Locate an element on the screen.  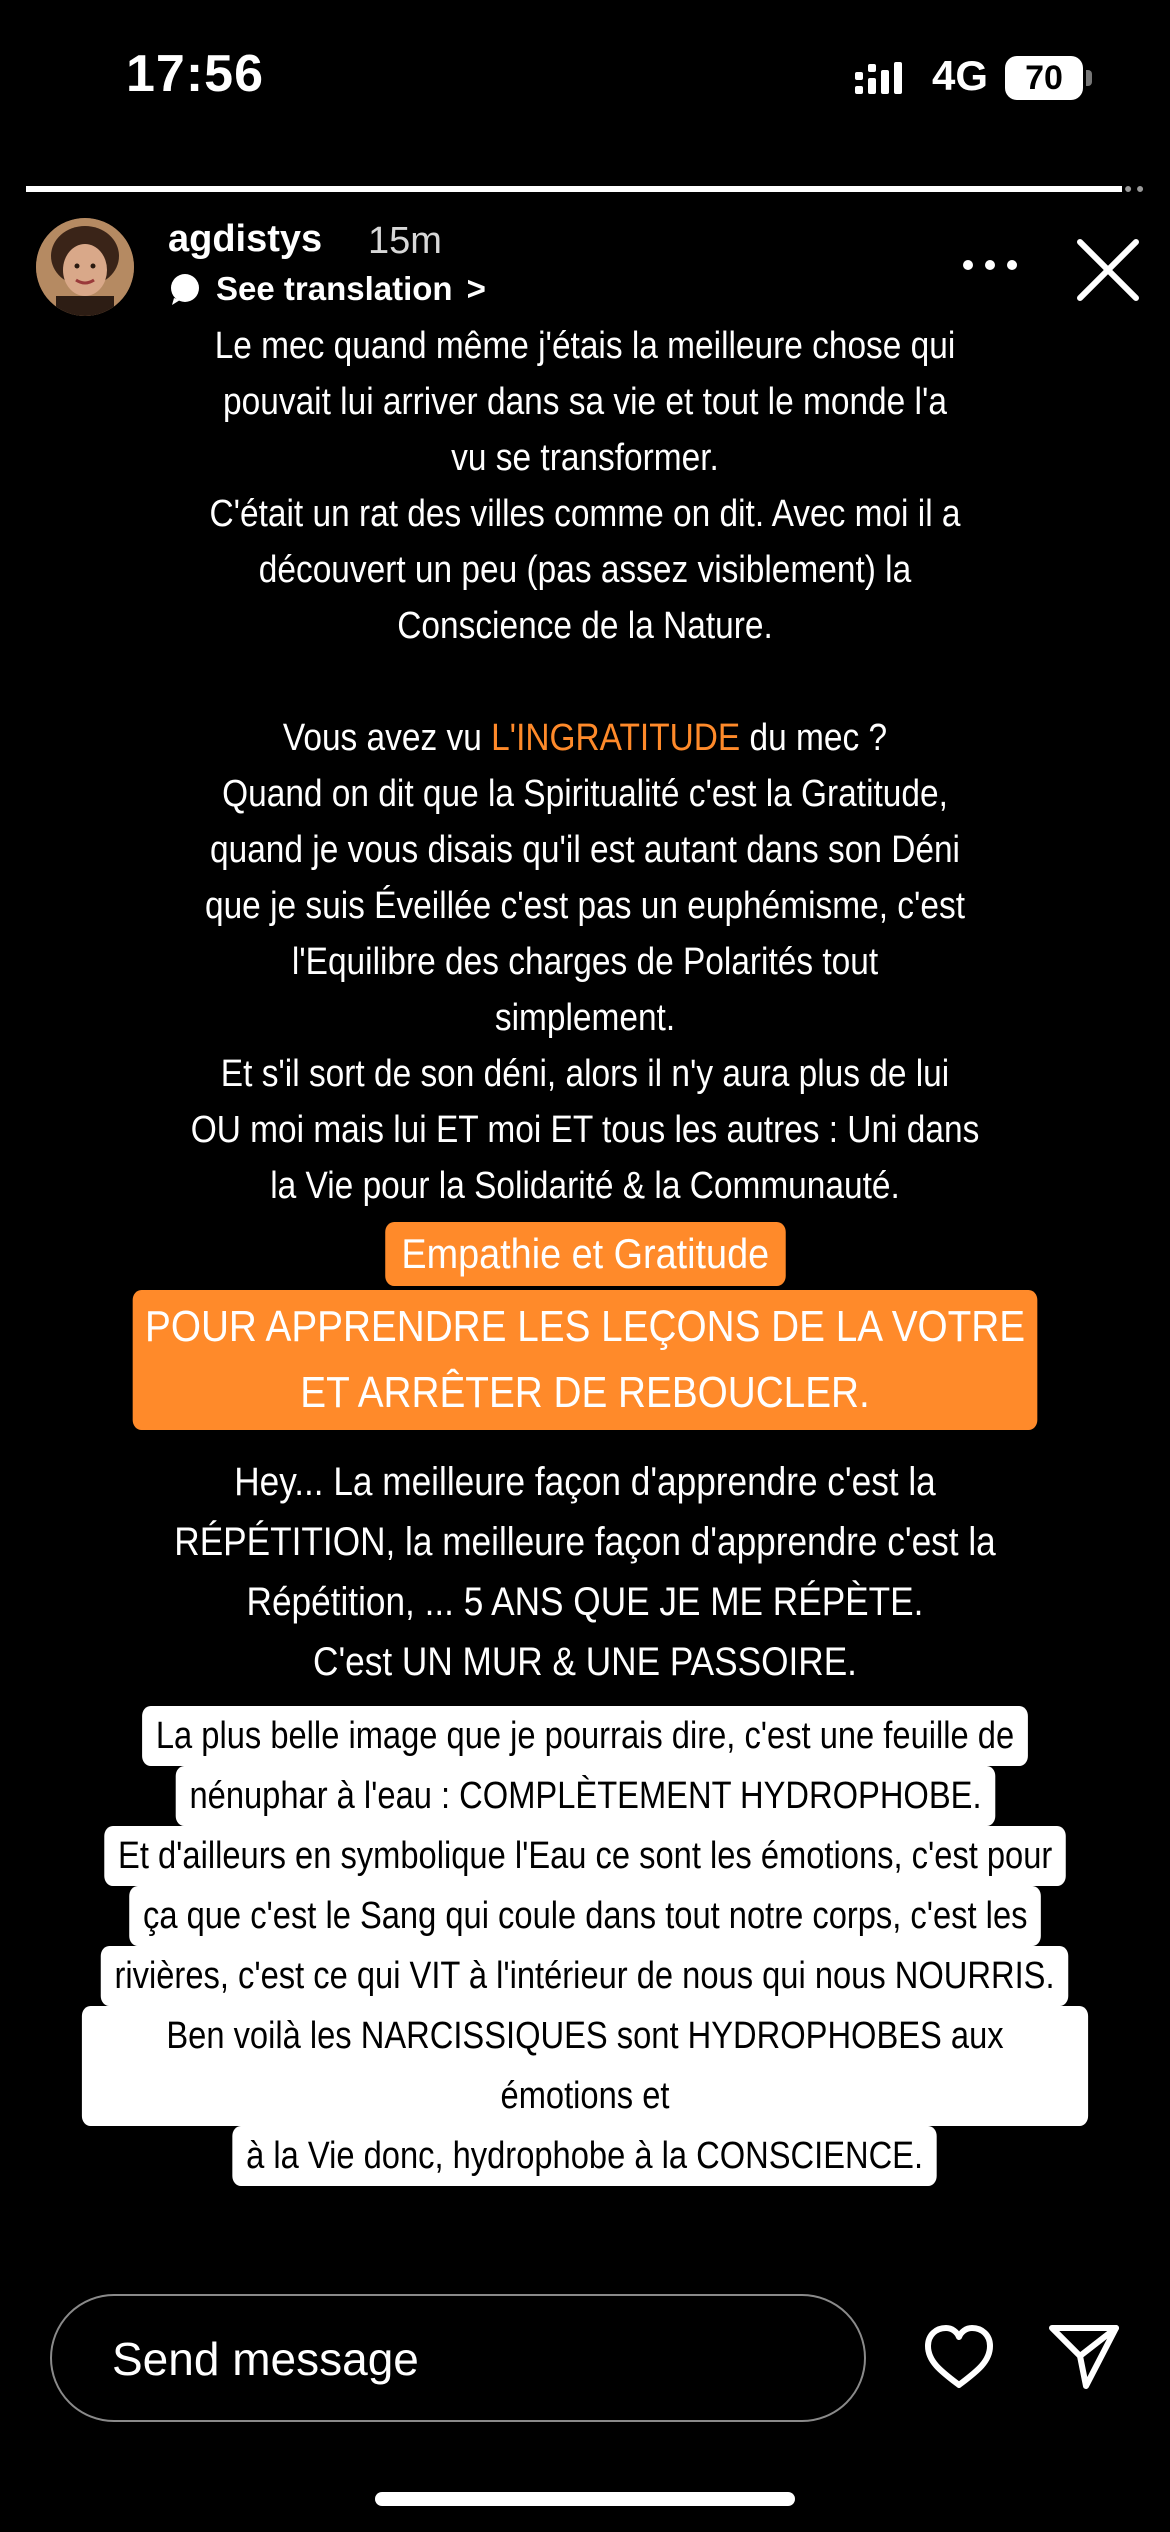
translate-icon is located at coordinates (185, 289).